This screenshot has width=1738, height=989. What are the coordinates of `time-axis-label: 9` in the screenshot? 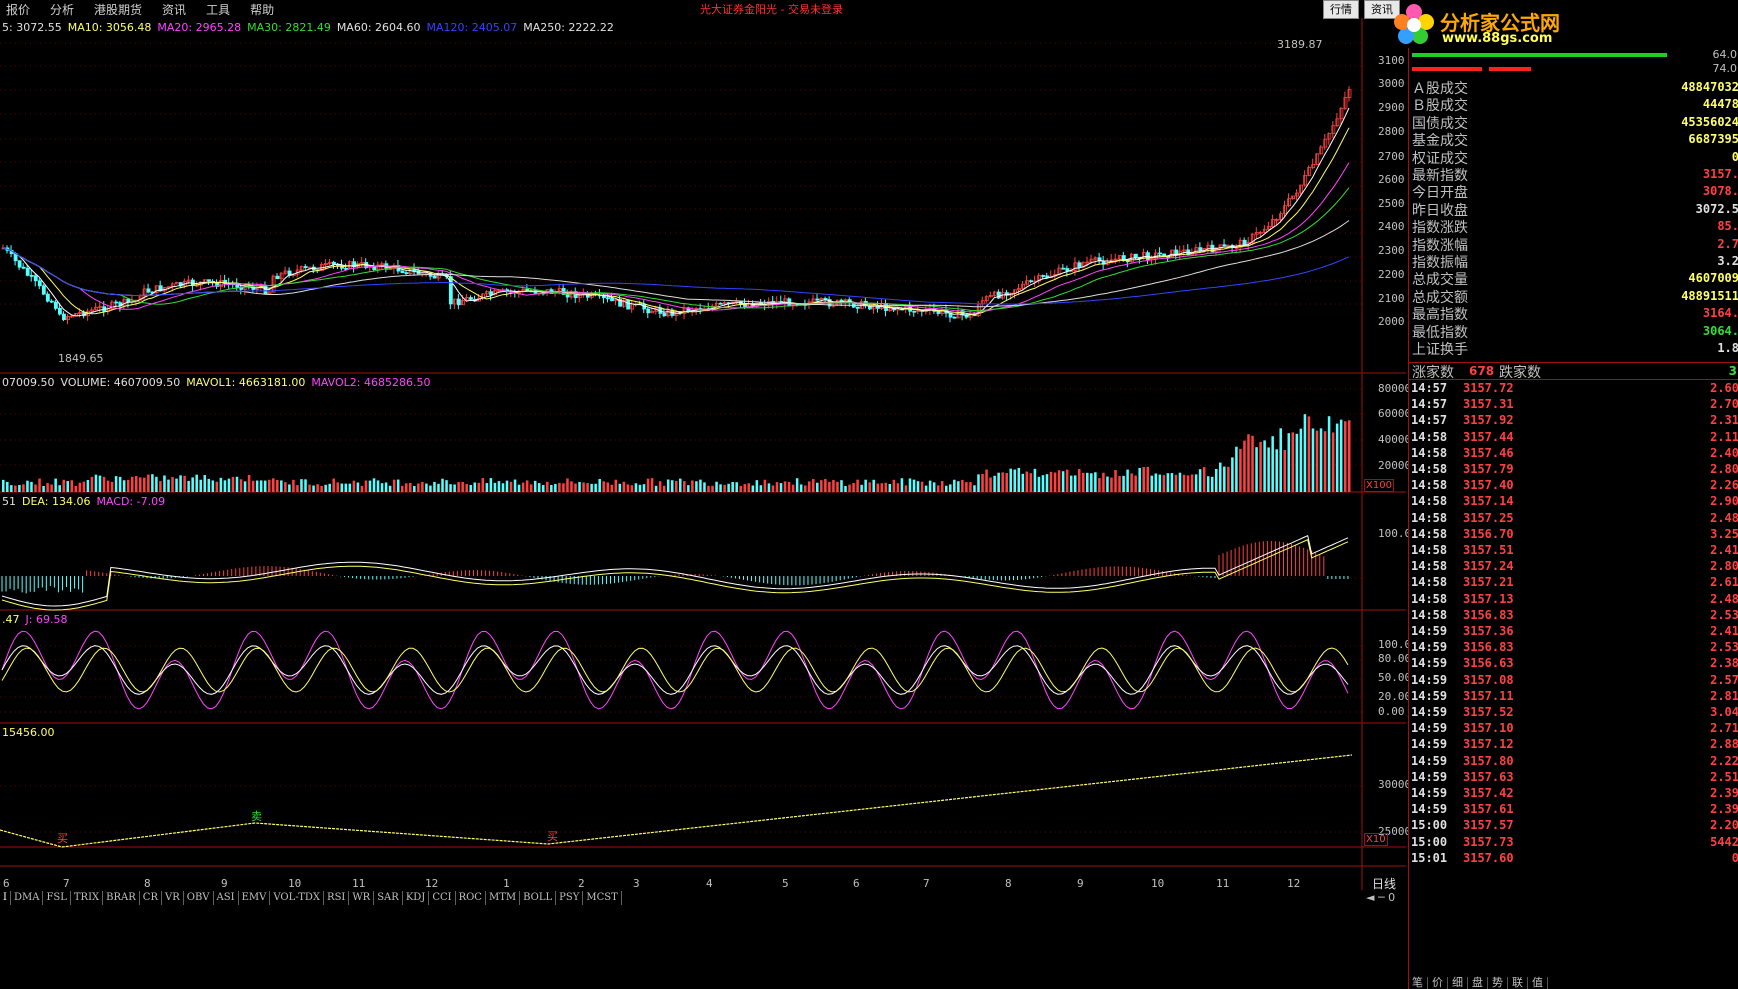 It's located at (224, 883).